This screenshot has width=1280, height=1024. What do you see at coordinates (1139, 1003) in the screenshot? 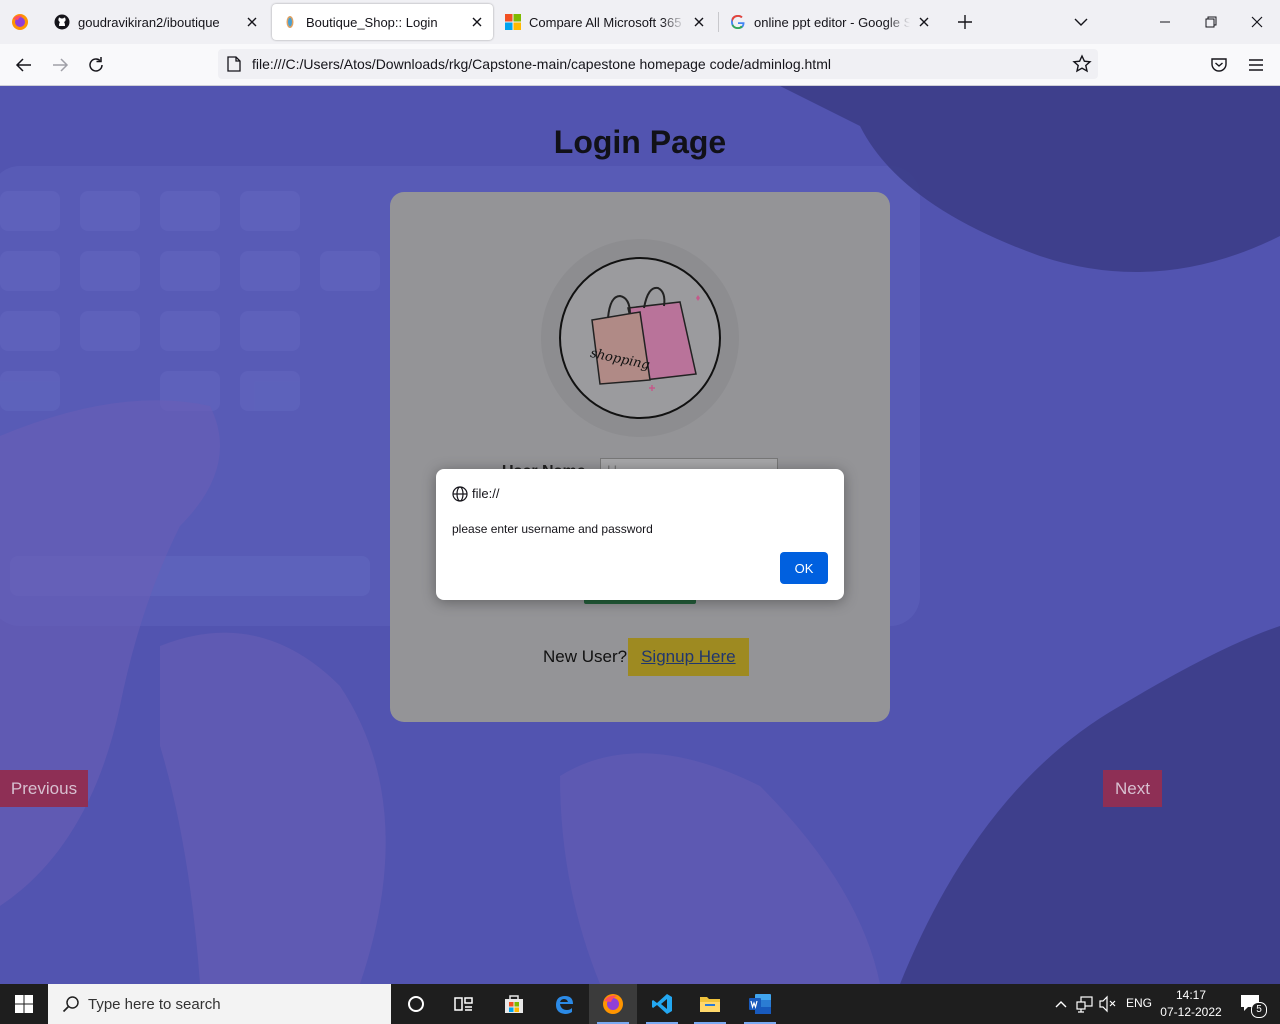
I see `language-indicator: ENG` at bounding box center [1139, 1003].